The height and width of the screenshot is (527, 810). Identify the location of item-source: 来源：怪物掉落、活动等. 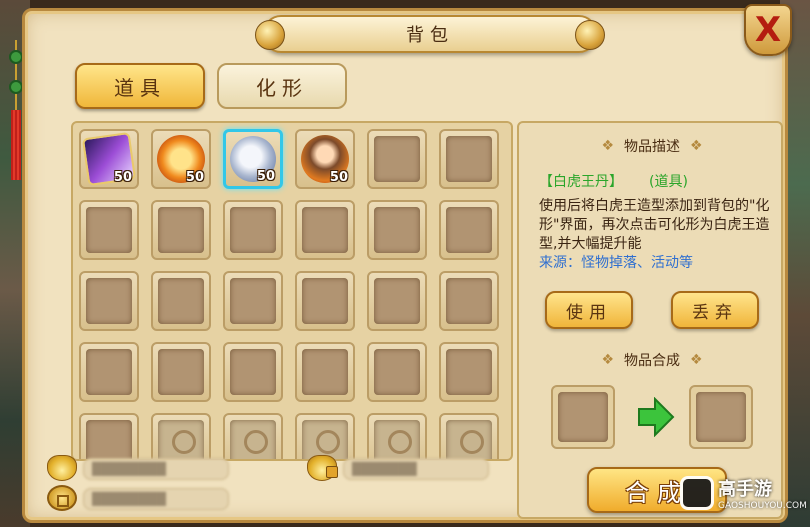
(616, 263).